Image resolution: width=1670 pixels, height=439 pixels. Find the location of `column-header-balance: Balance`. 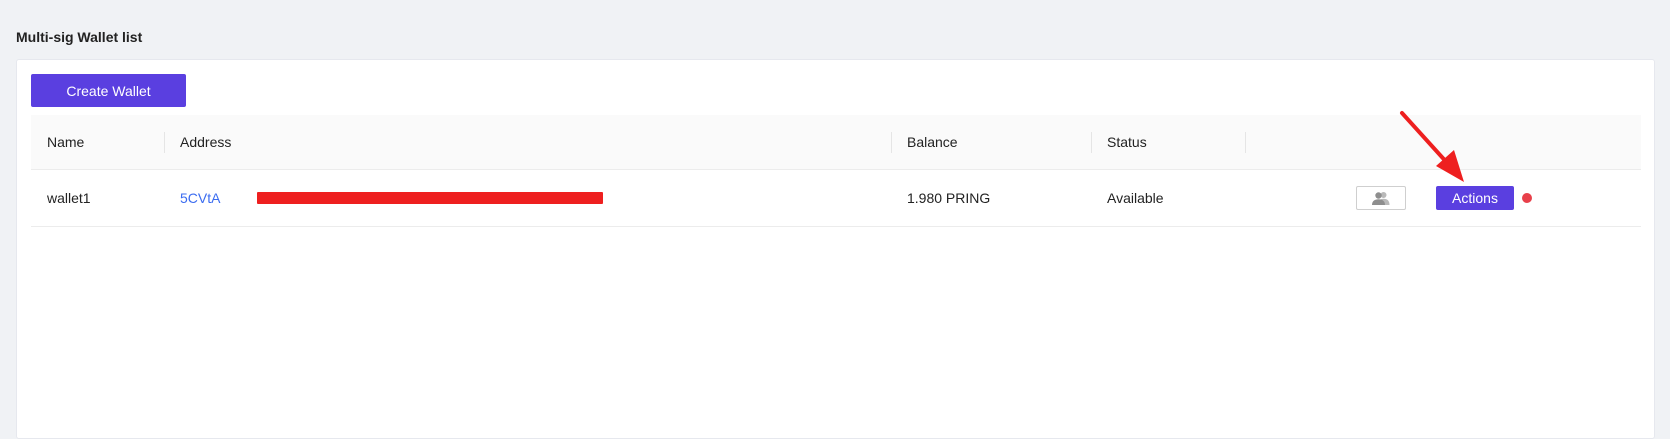

column-header-balance: Balance is located at coordinates (932, 142).